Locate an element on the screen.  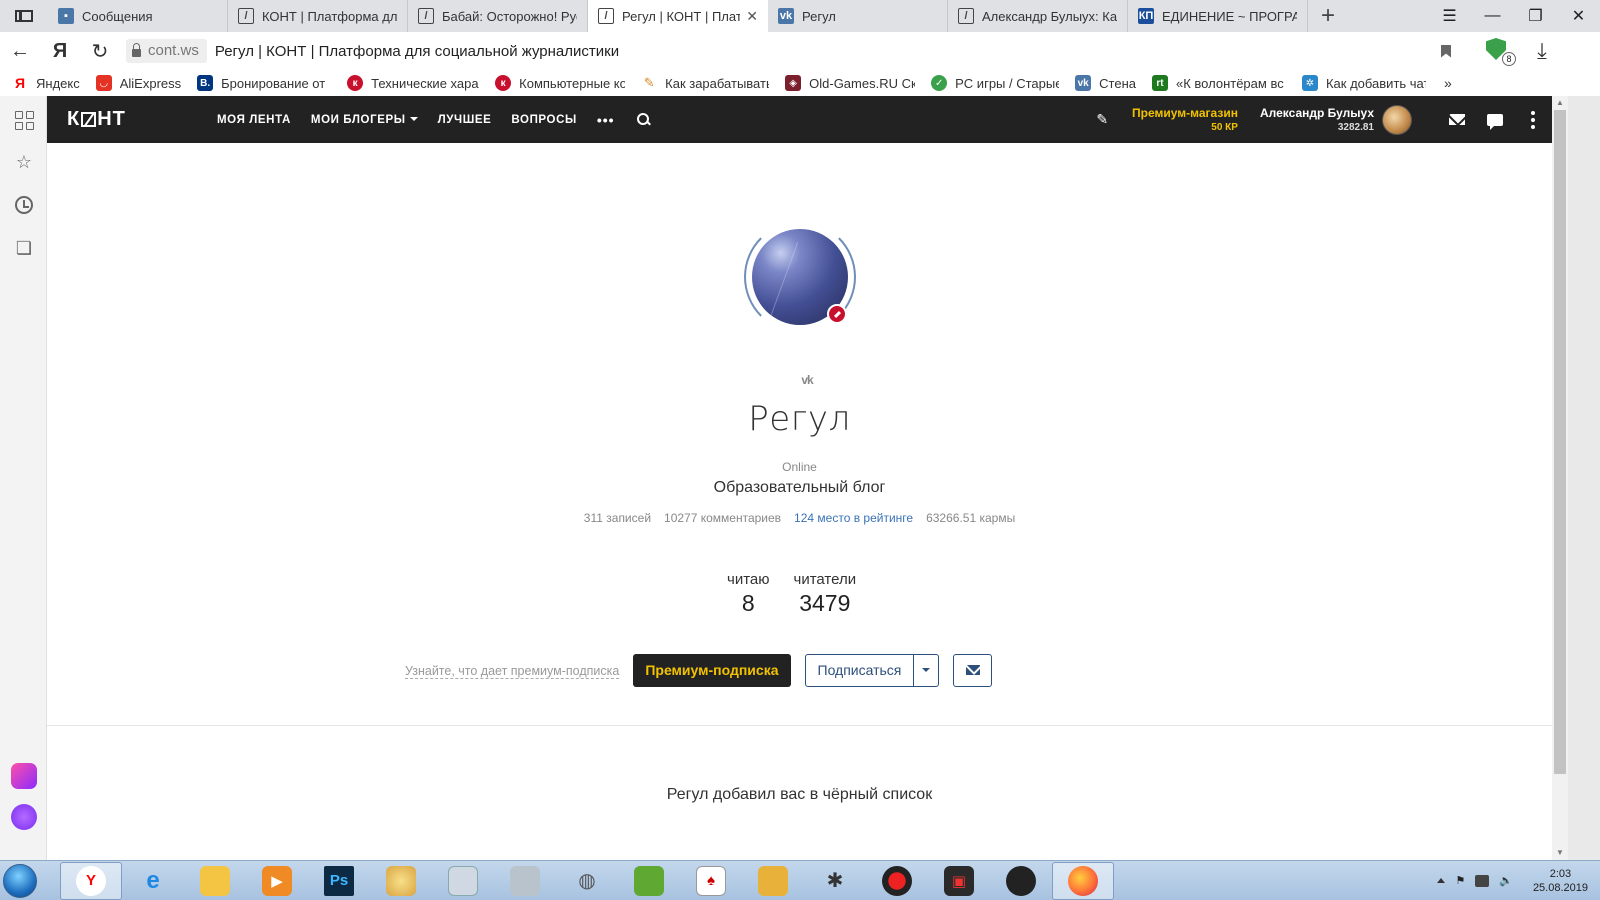
scroll-up-icon: ▲ is located at coordinates (1560, 103).